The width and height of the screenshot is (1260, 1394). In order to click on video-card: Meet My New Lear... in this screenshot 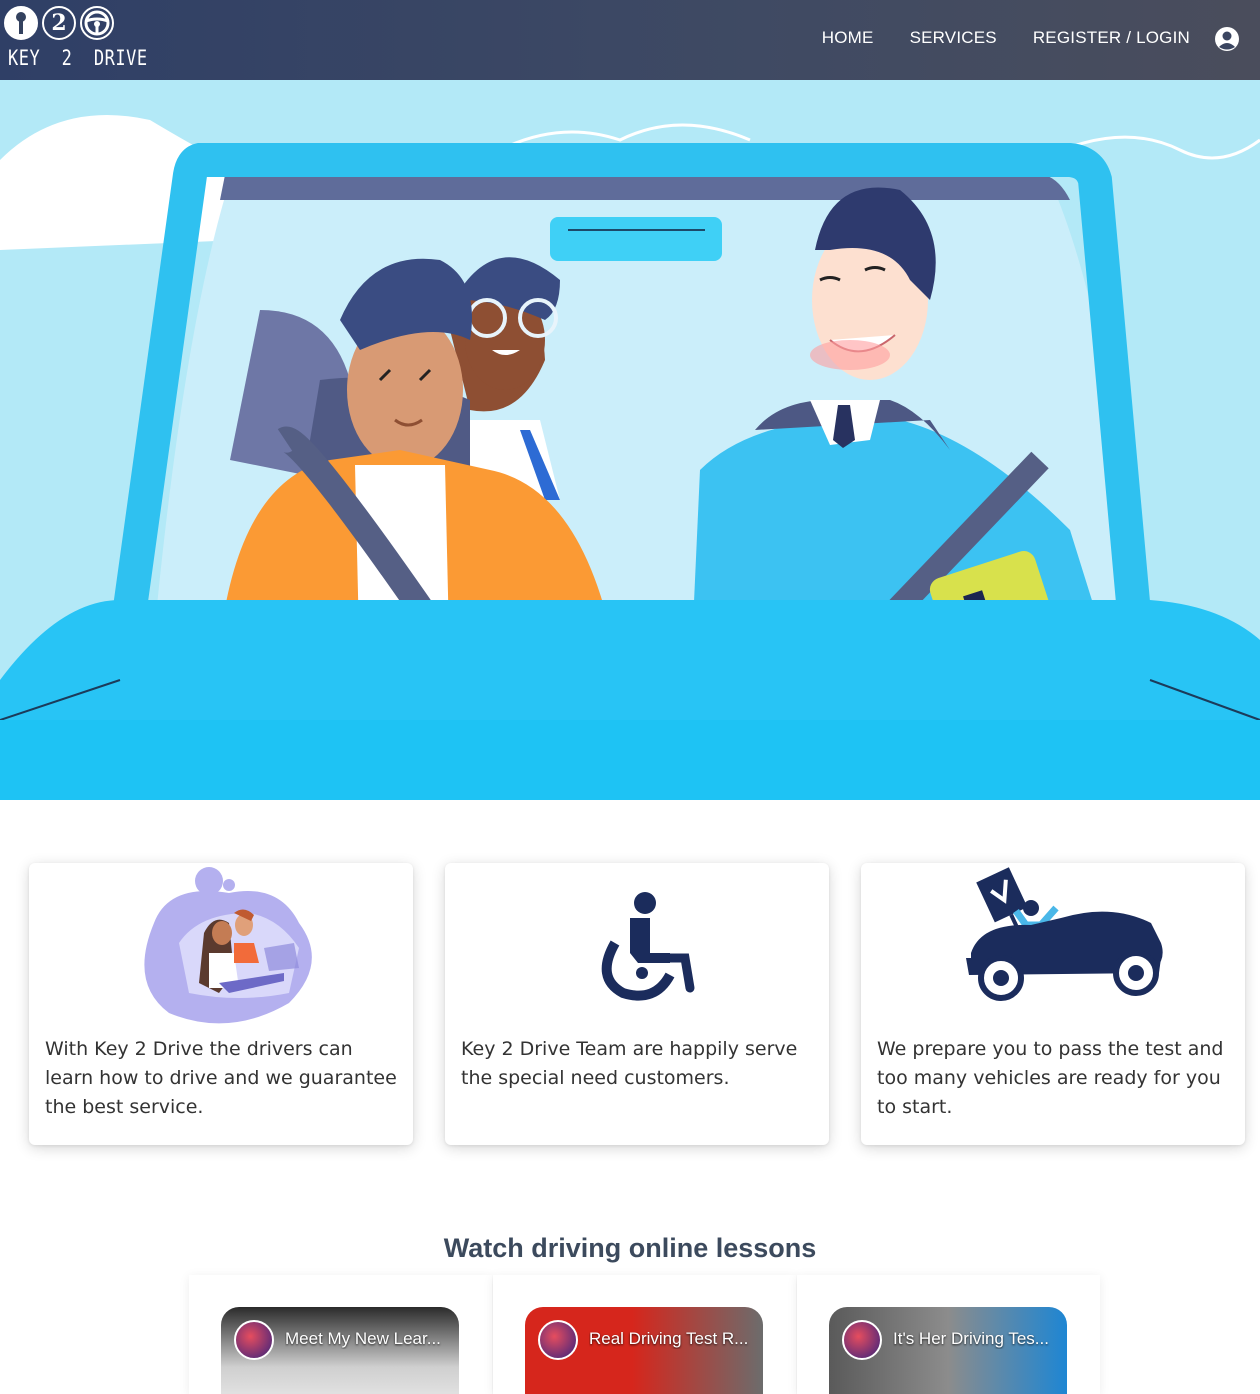, I will do `click(340, 1334)`.